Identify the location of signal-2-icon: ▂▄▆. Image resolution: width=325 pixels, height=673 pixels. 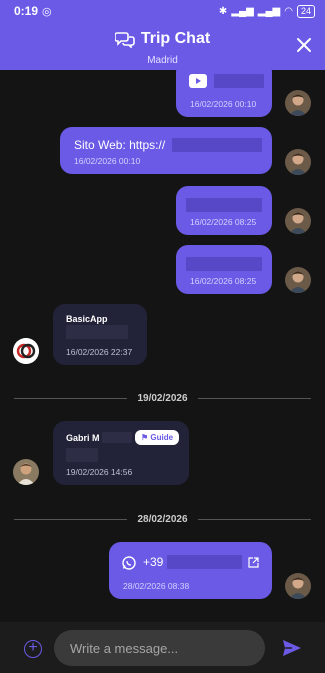
(269, 11).